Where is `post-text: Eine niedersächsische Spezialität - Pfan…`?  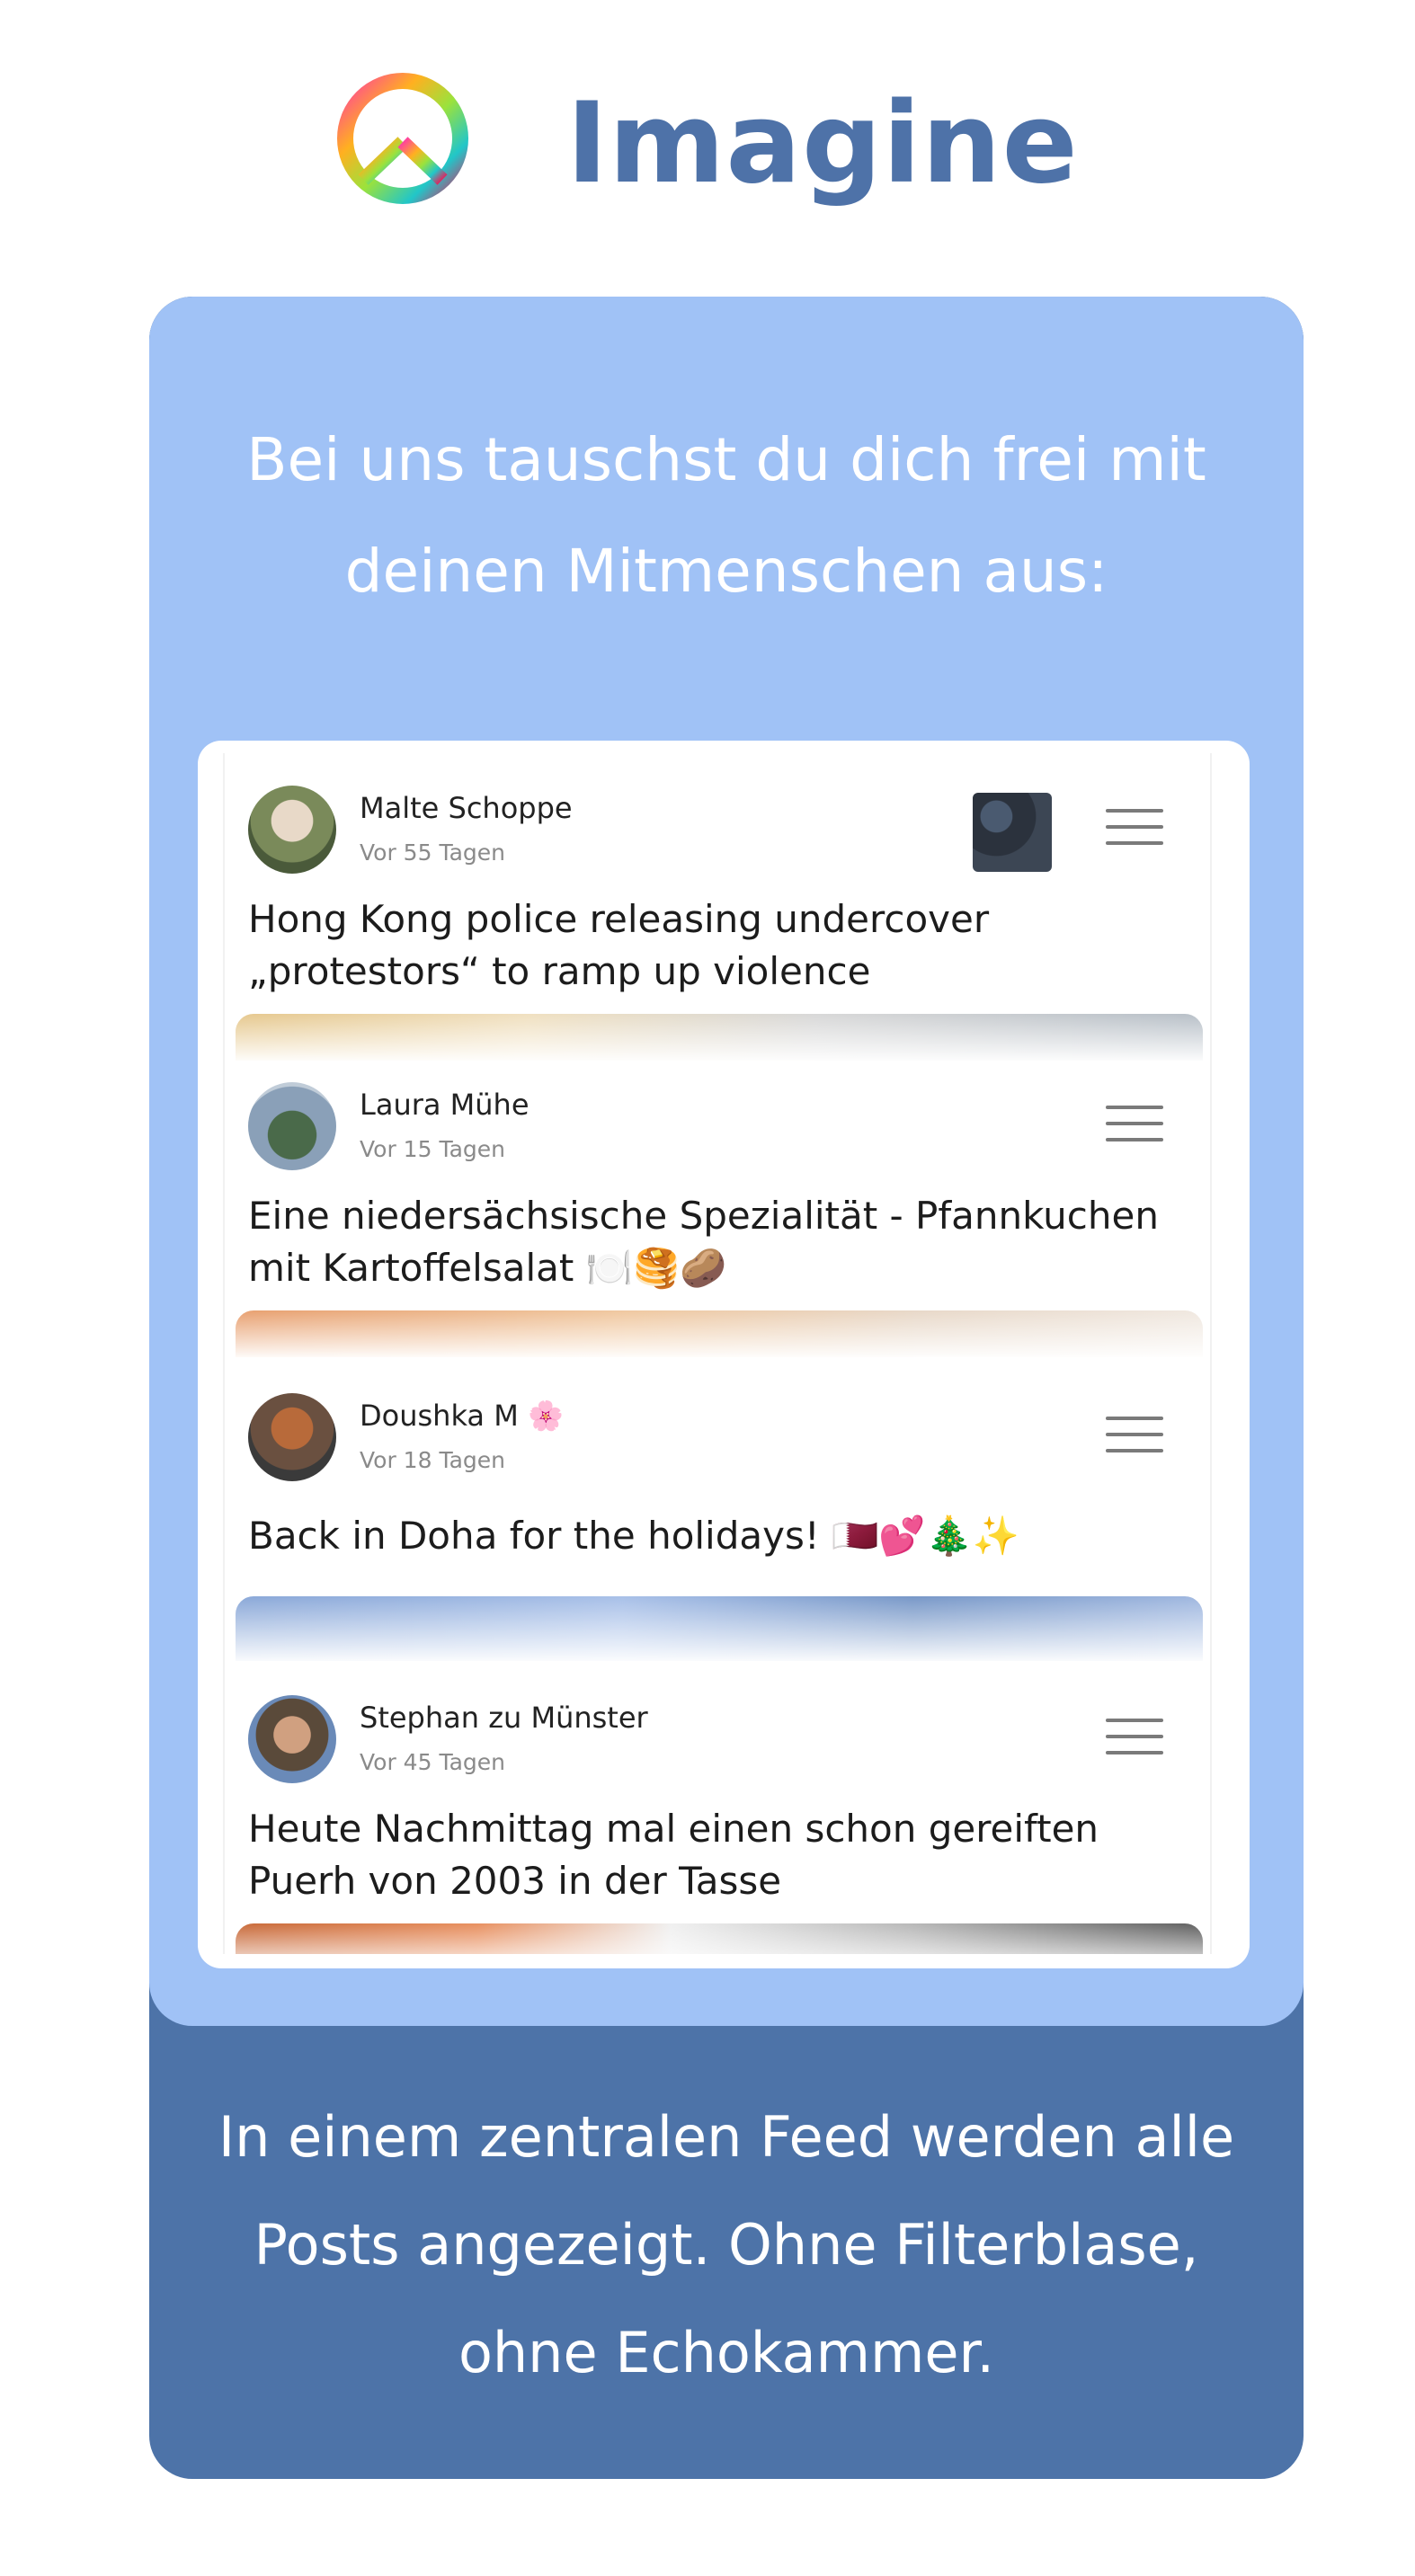
post-text: Eine niedersächsische Spezialität - Pfan… is located at coordinates (724, 1242).